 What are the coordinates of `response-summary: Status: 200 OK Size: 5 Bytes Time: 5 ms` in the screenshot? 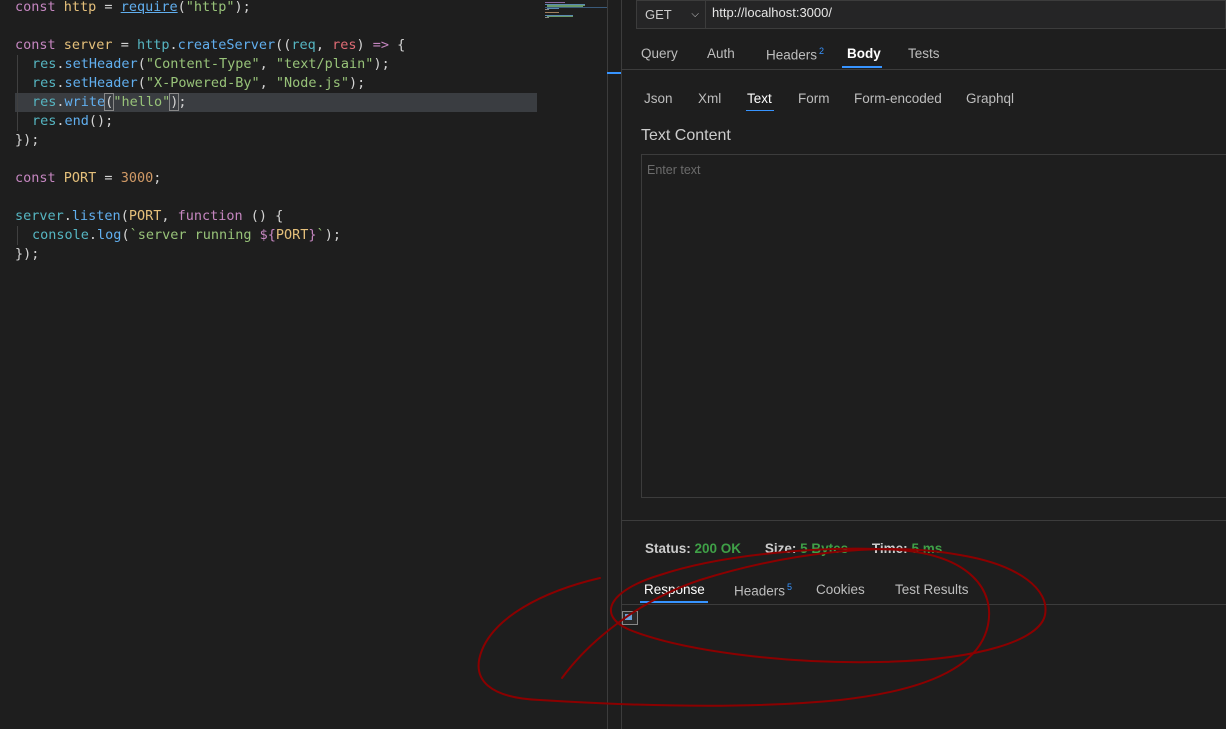 It's located at (803, 548).